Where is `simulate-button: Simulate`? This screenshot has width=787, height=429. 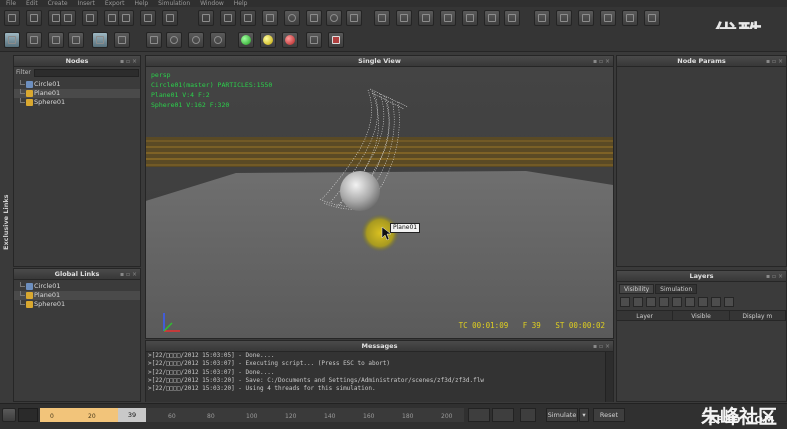 simulate-button: Simulate is located at coordinates (562, 415).